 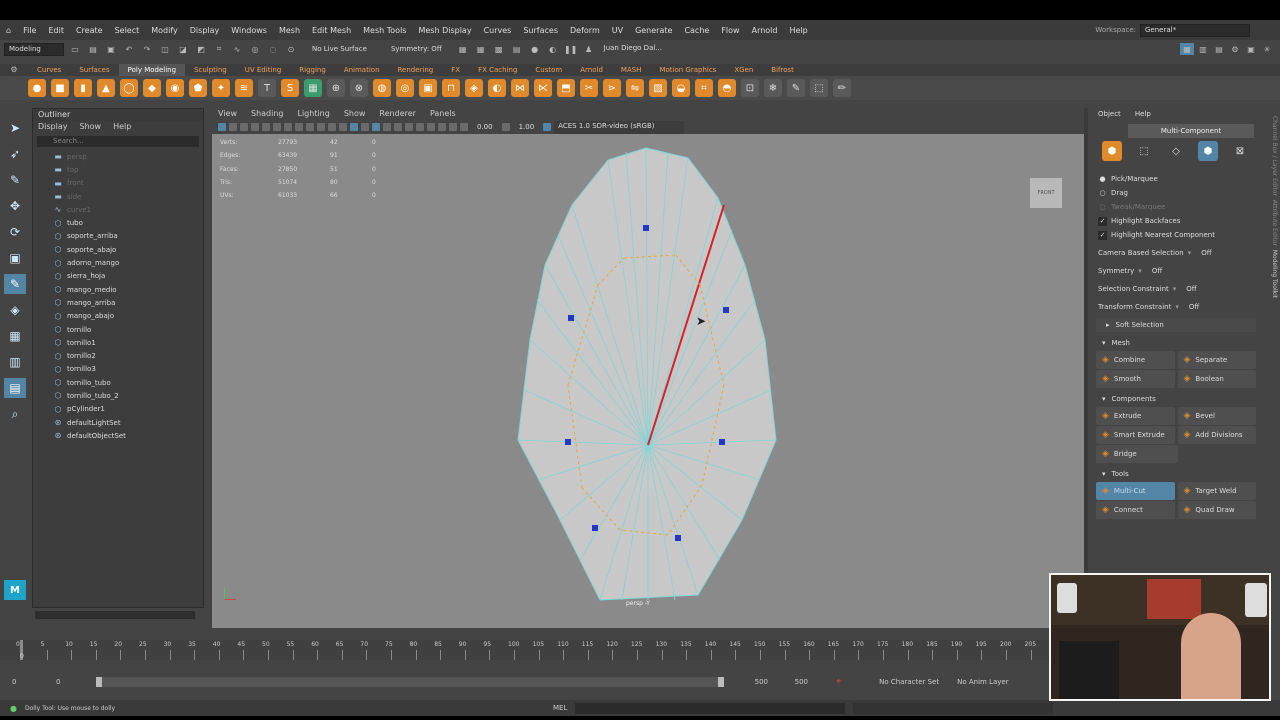 I want to click on option-tweak-marquee: ○ Tweak/Marquee, so click(x=1176, y=207).